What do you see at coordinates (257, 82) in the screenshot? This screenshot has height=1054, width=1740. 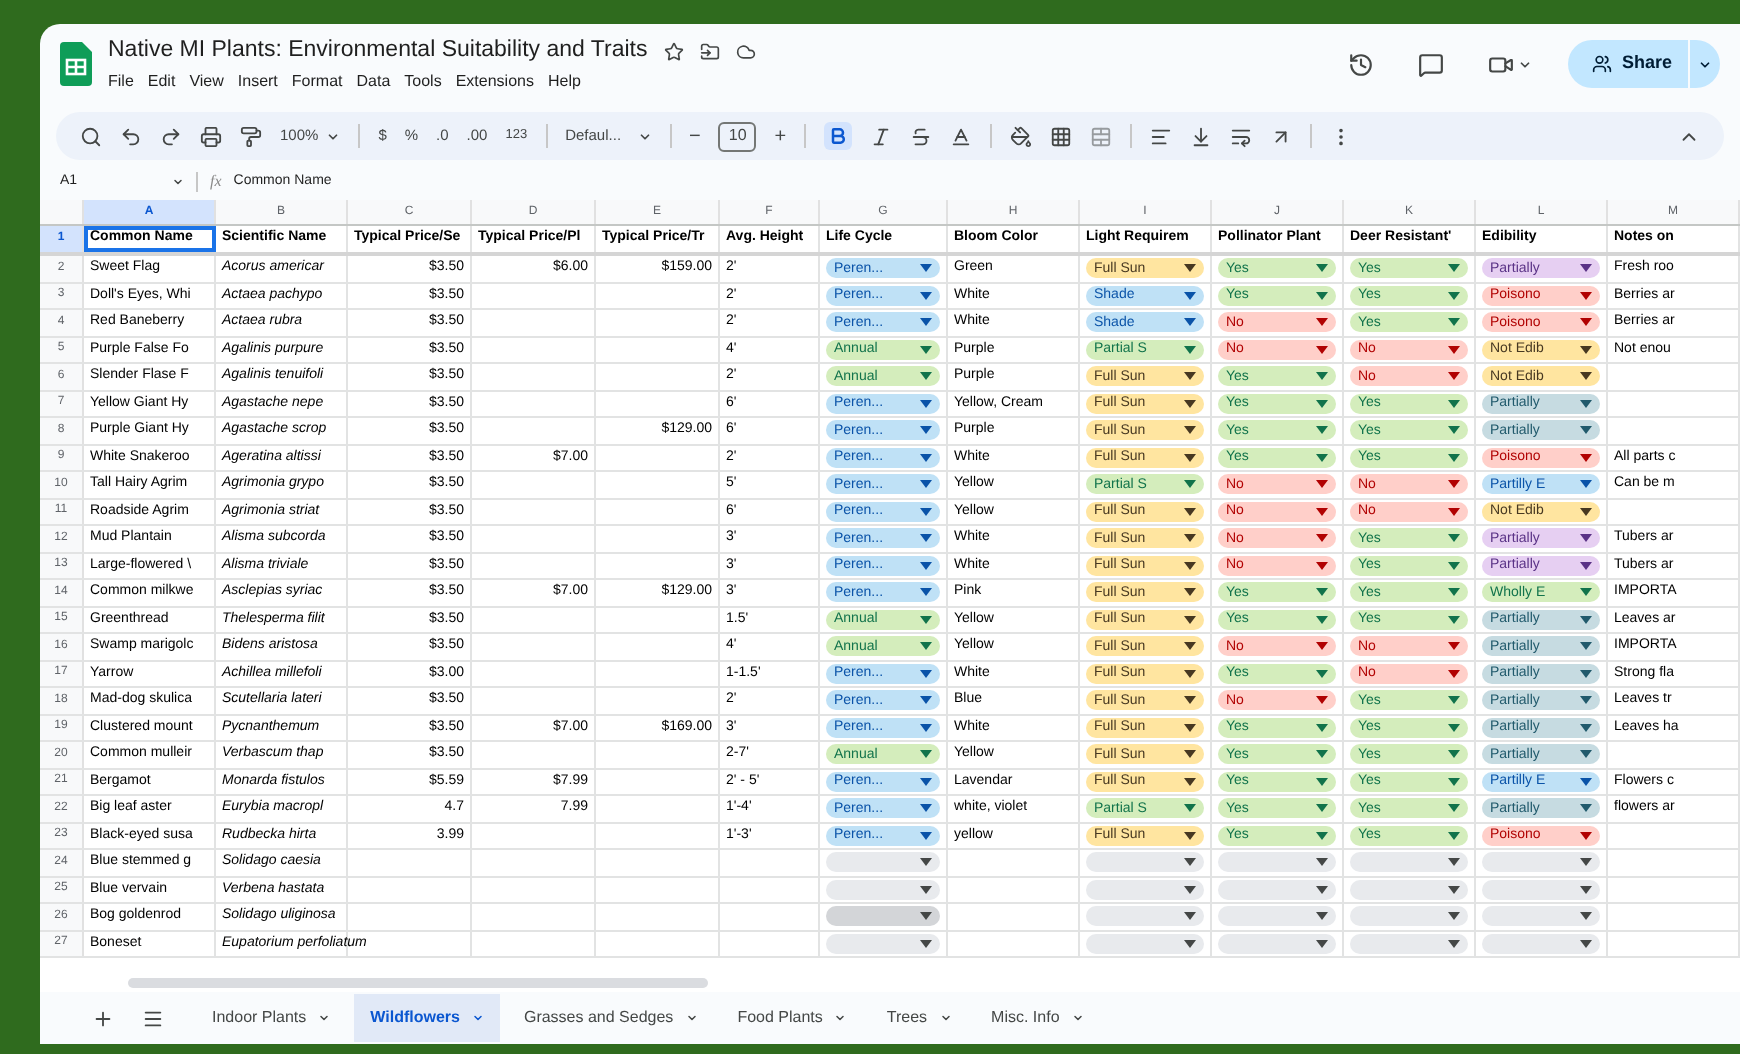 I see `menu-item: Insert` at bounding box center [257, 82].